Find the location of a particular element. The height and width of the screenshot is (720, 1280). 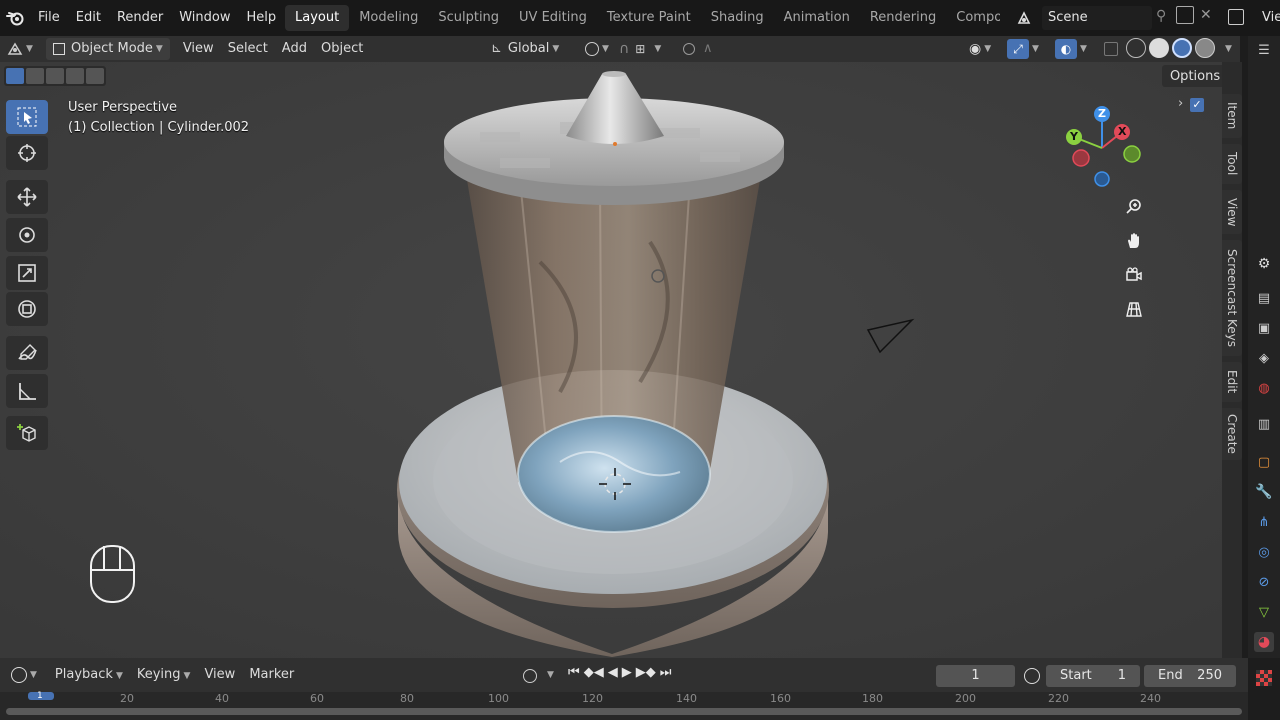

prev-keyframe-icon: ◆◀ is located at coordinates (594, 672).